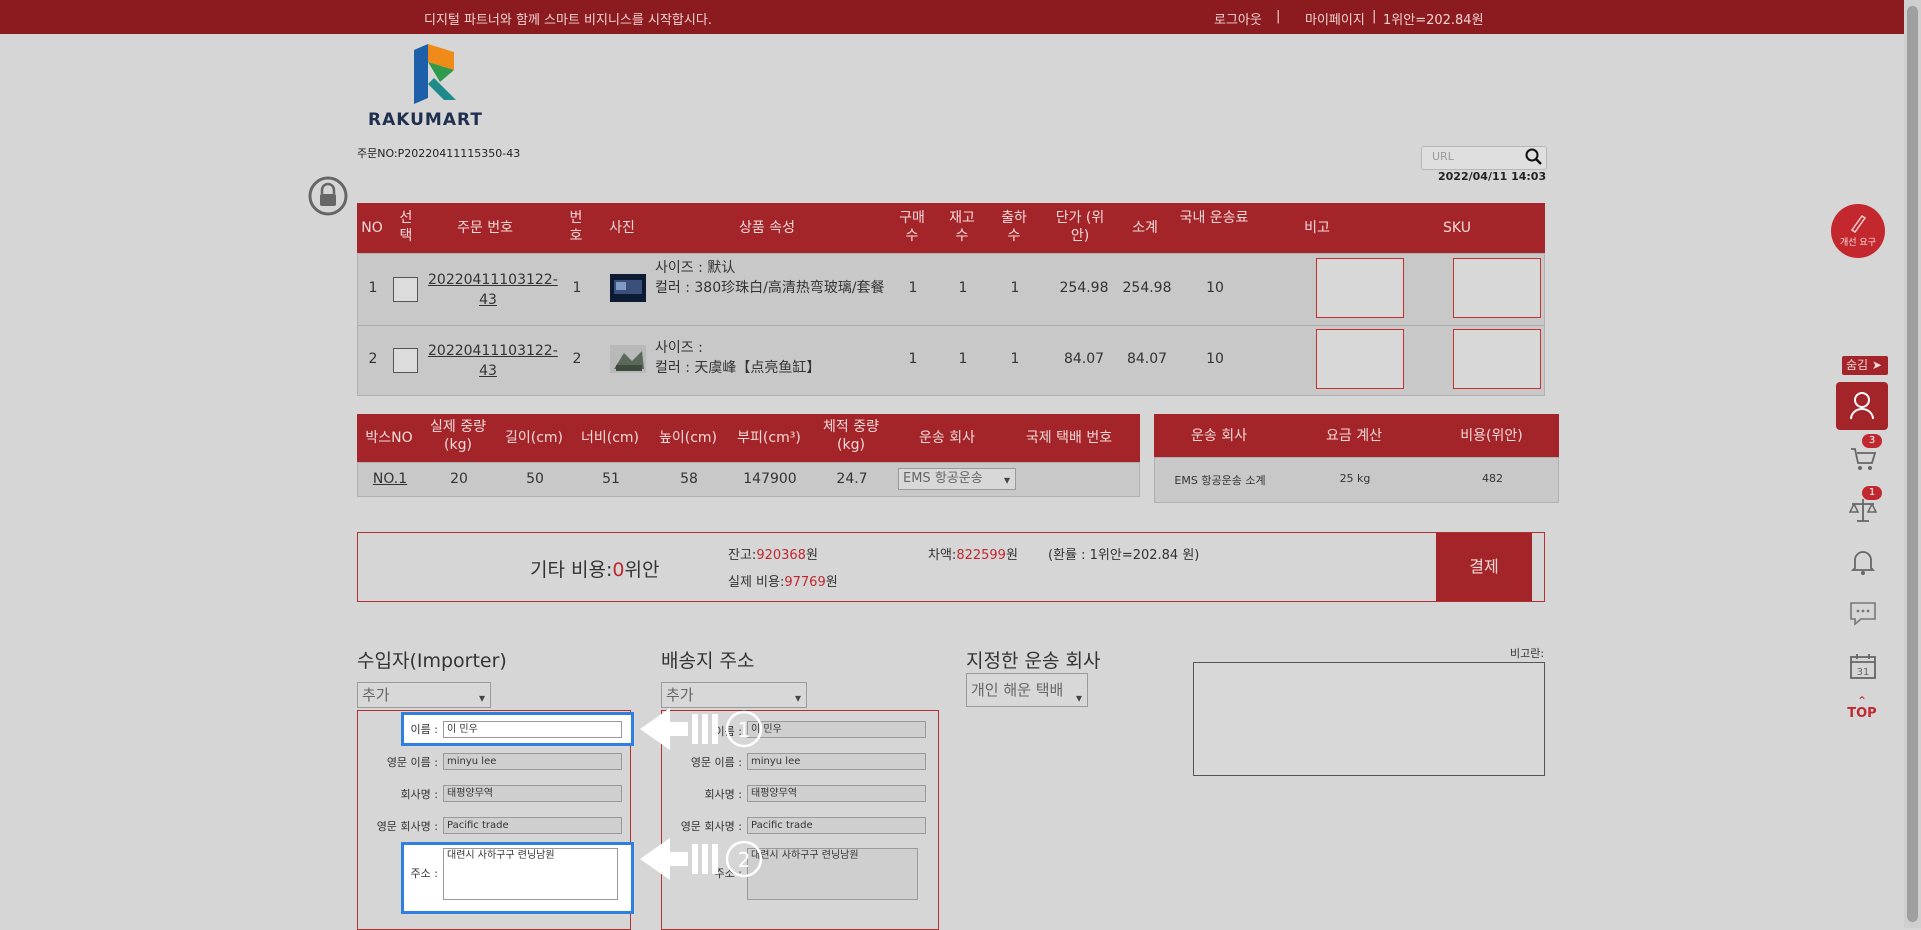  What do you see at coordinates (328, 196) in the screenshot?
I see `lock-icon` at bounding box center [328, 196].